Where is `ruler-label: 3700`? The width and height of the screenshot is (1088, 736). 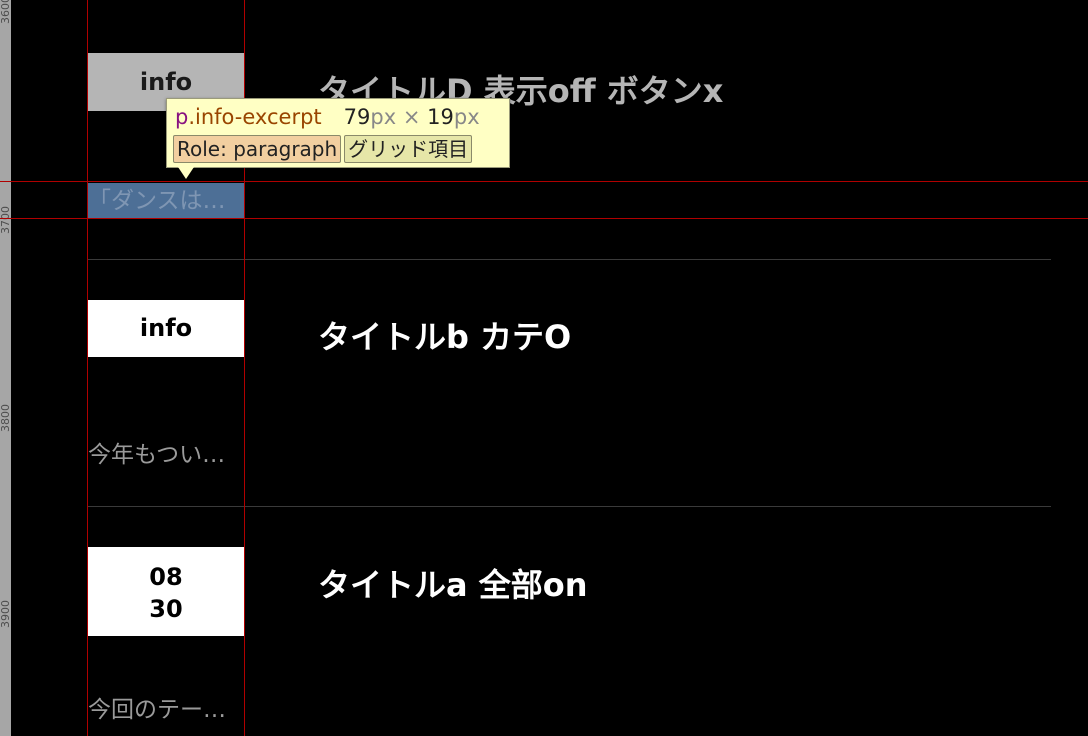
ruler-label: 3700 is located at coordinates (6, 220).